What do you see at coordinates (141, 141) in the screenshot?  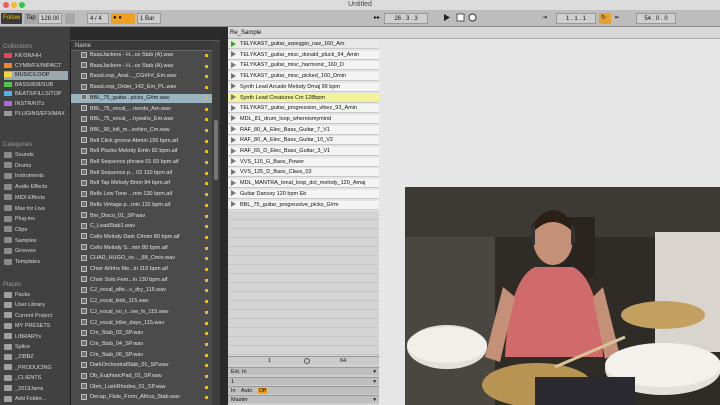 I see `file-row: Bell Click groove Abmin 155 bpm.aif` at bounding box center [141, 141].